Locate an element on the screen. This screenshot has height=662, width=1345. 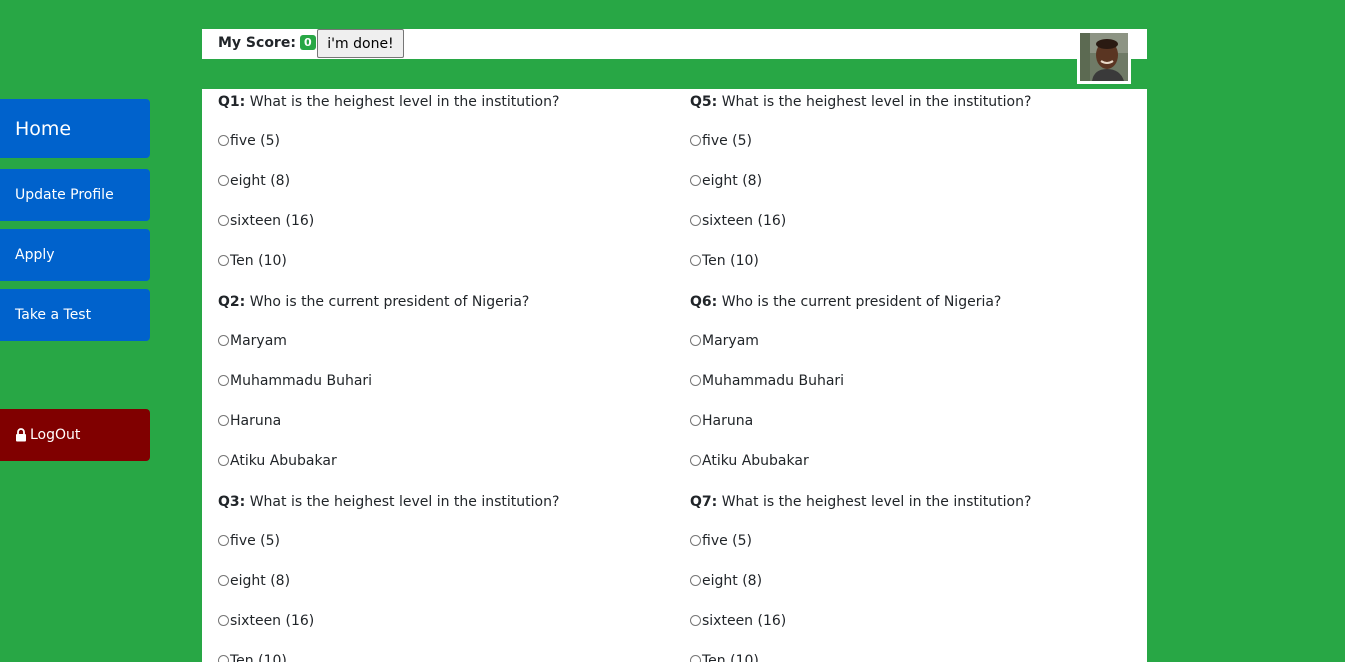
question-number: Q7: is located at coordinates (704, 502).